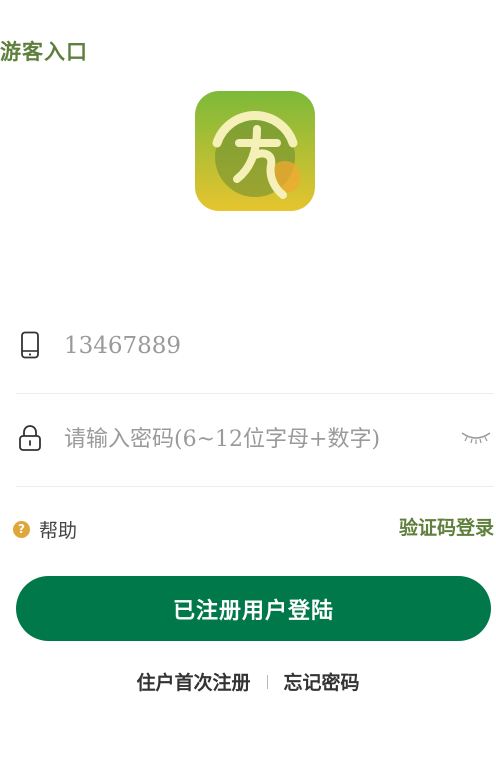 This screenshot has width=496, height=765. Describe the element at coordinates (255, 151) in the screenshot. I see `app-logo-icon` at that location.